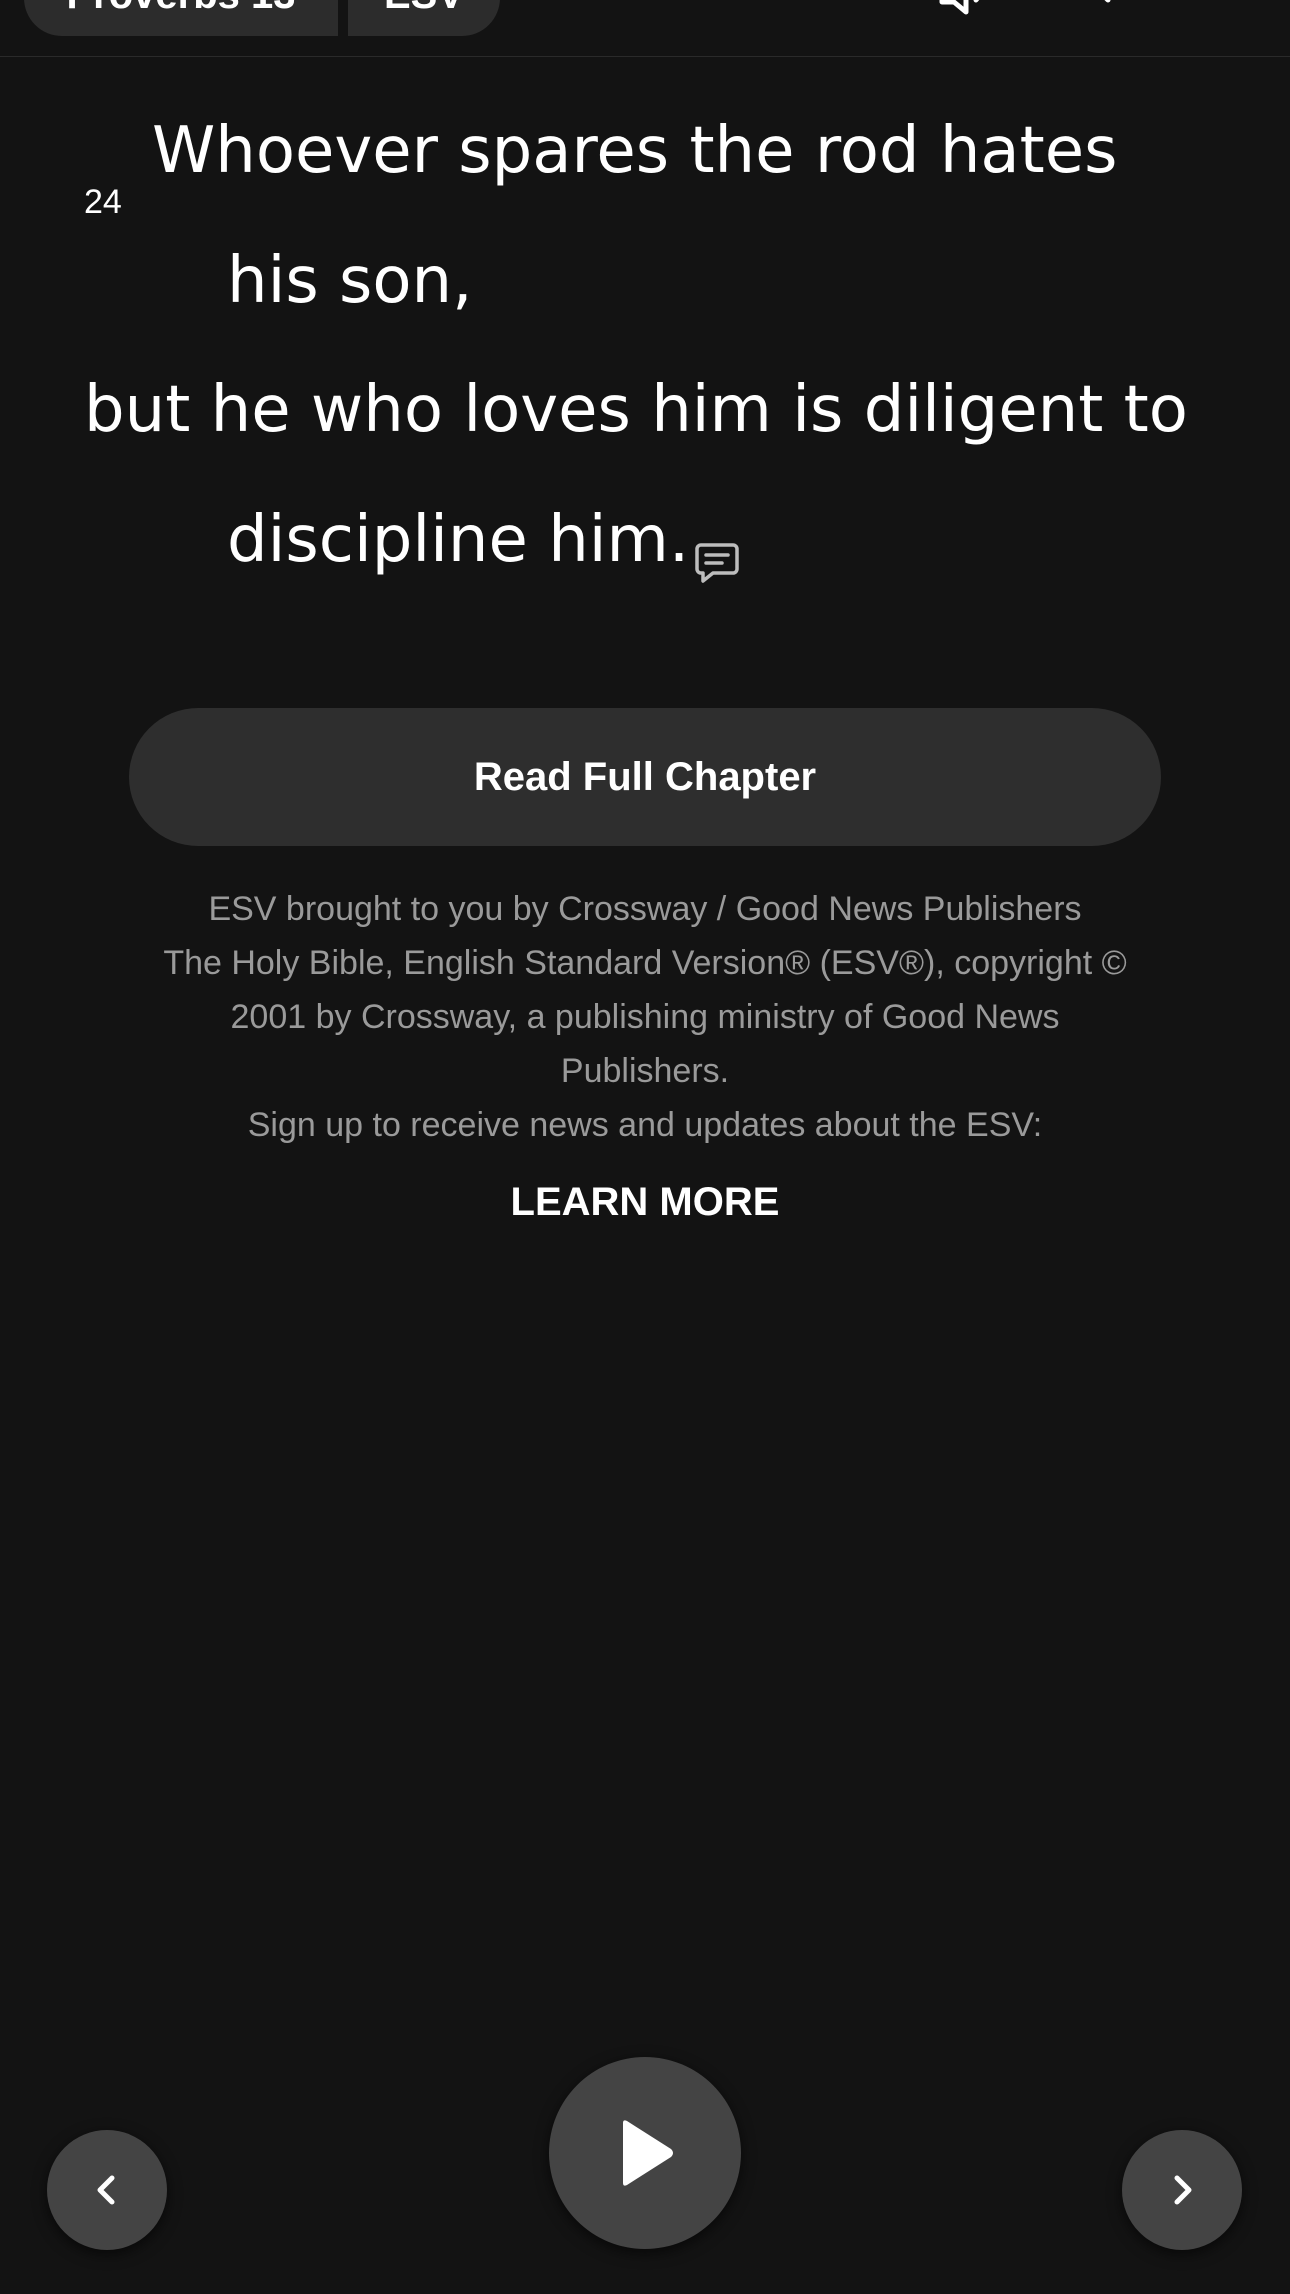 The width and height of the screenshot is (1290, 2294). What do you see at coordinates (458, 540) in the screenshot?
I see `verse-line-text: discipline him.` at bounding box center [458, 540].